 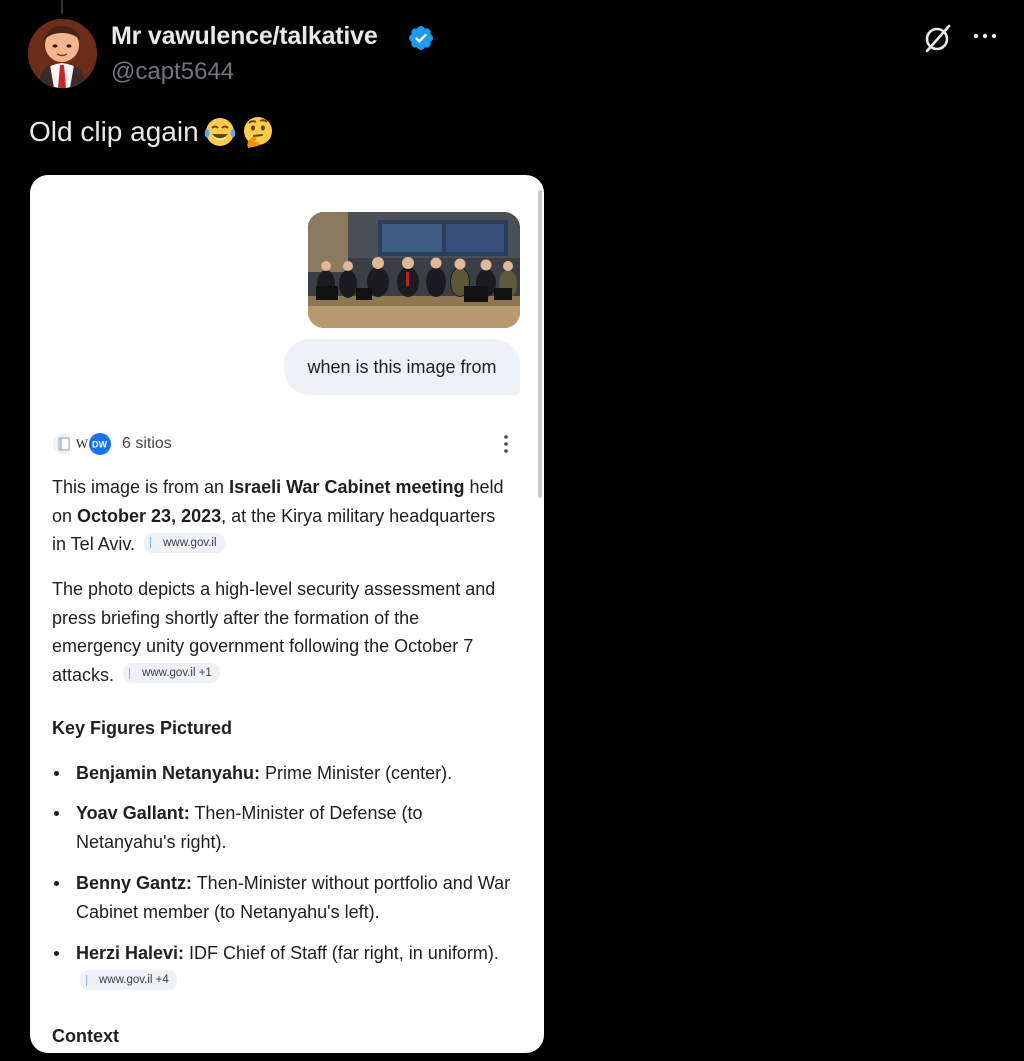 I want to click on source-chip: www.gov.il +4, so click(x=128, y=980).